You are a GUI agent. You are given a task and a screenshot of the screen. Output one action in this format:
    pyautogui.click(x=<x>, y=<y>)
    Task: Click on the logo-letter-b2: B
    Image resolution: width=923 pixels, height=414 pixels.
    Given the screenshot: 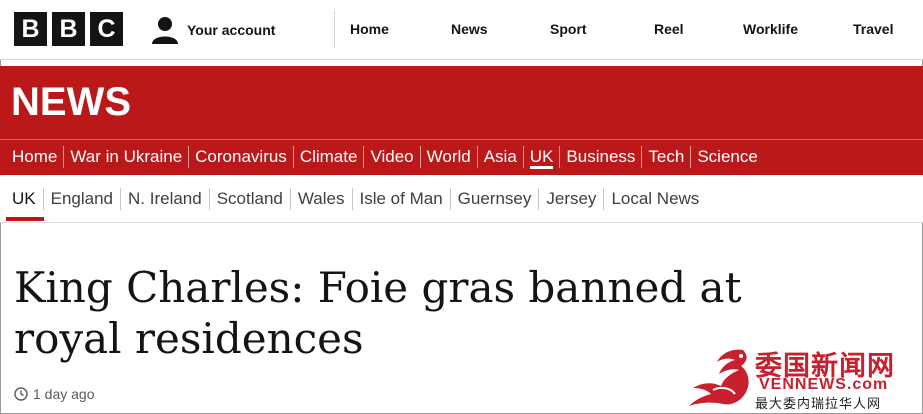 What is the action you would take?
    pyautogui.click(x=68, y=29)
    